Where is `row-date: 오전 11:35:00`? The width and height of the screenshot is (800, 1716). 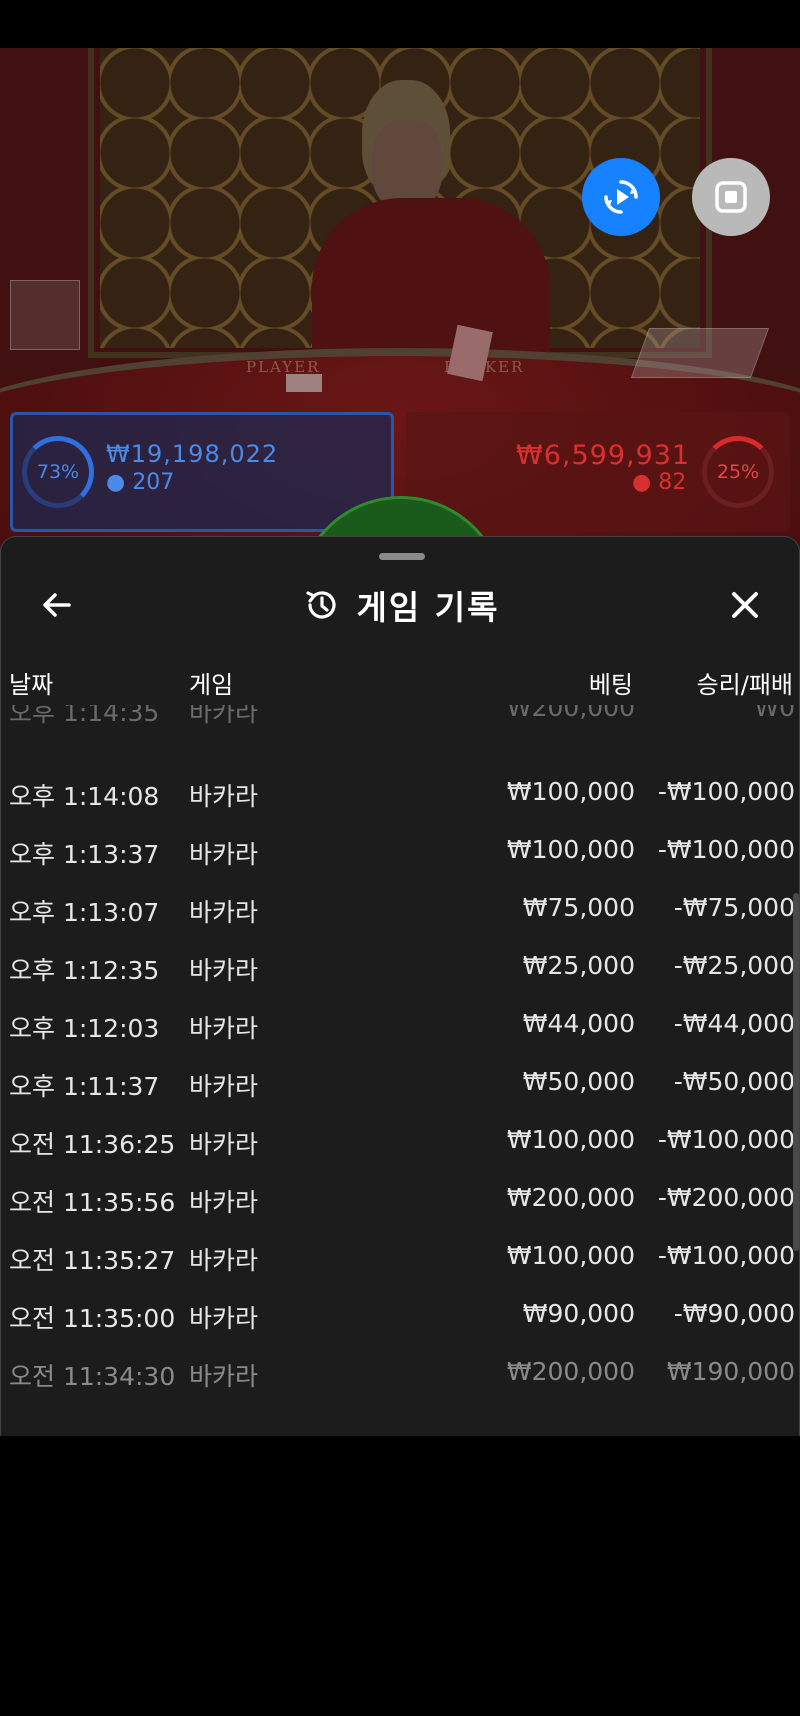 row-date: 오전 11:35:00 is located at coordinates (92, 1318).